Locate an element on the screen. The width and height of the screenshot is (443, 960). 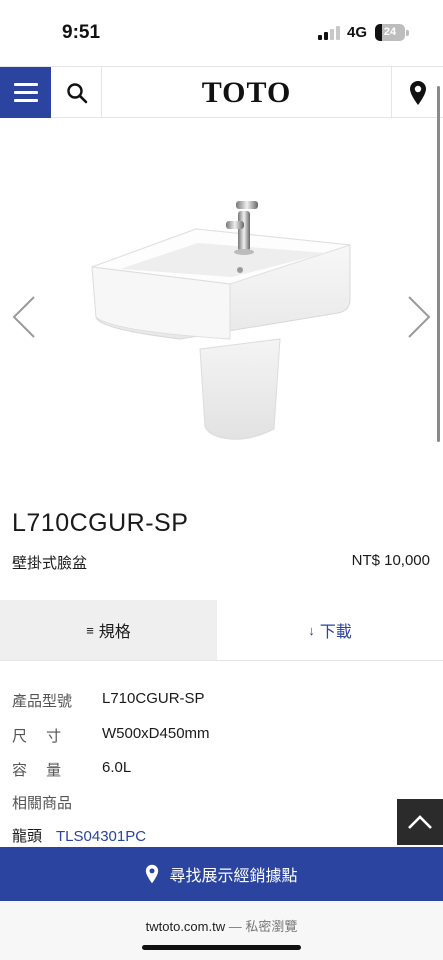
menu-button is located at coordinates (25, 92).